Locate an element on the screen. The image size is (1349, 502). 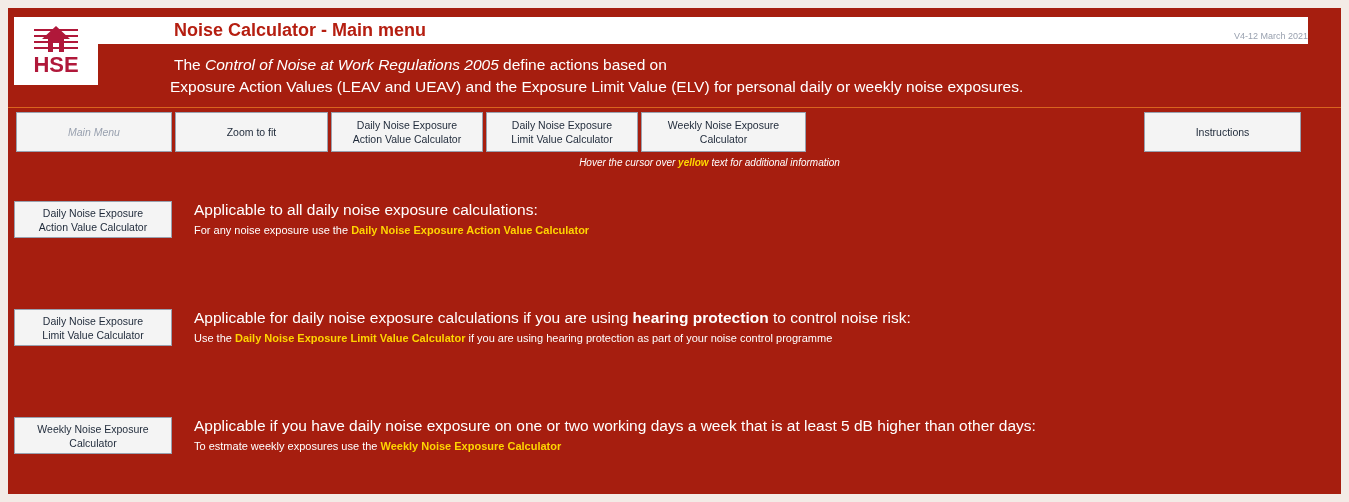
menu-button: Daily Noise Exposure Limit Value Calculator is located at coordinates (562, 132).